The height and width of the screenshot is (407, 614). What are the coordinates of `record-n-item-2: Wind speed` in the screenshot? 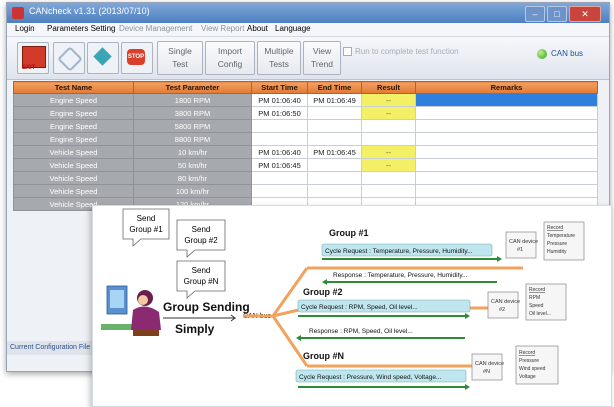 It's located at (532, 369).